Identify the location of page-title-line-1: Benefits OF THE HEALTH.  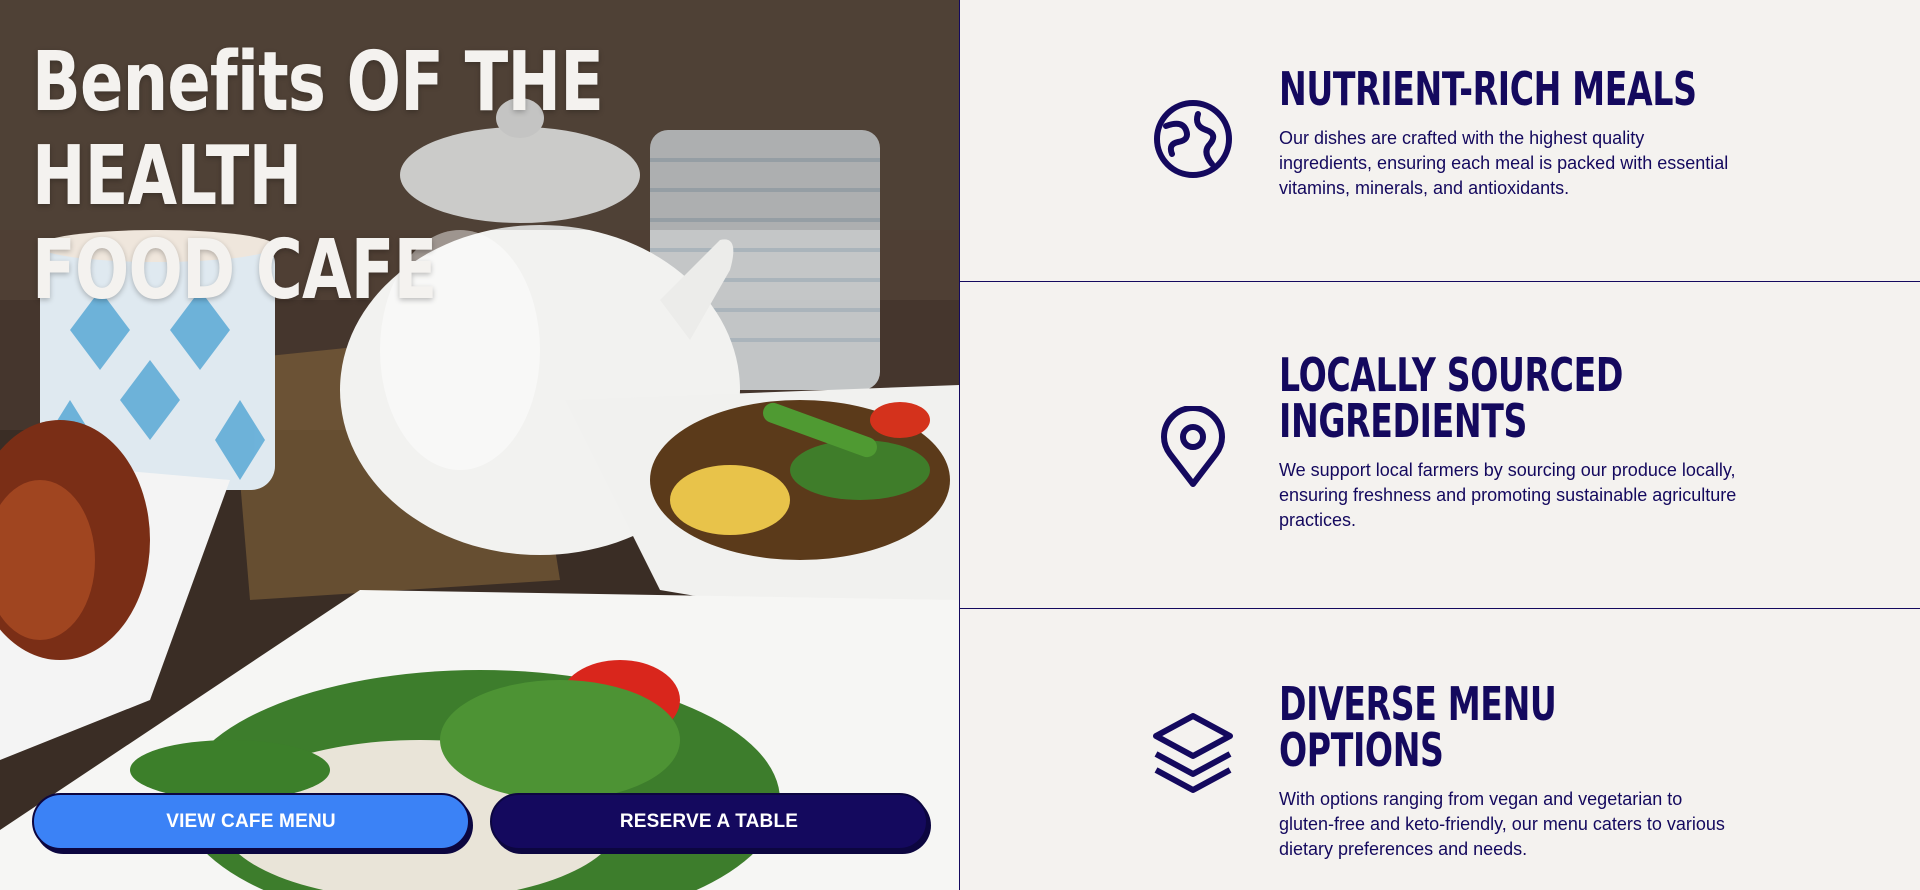
(318, 129).